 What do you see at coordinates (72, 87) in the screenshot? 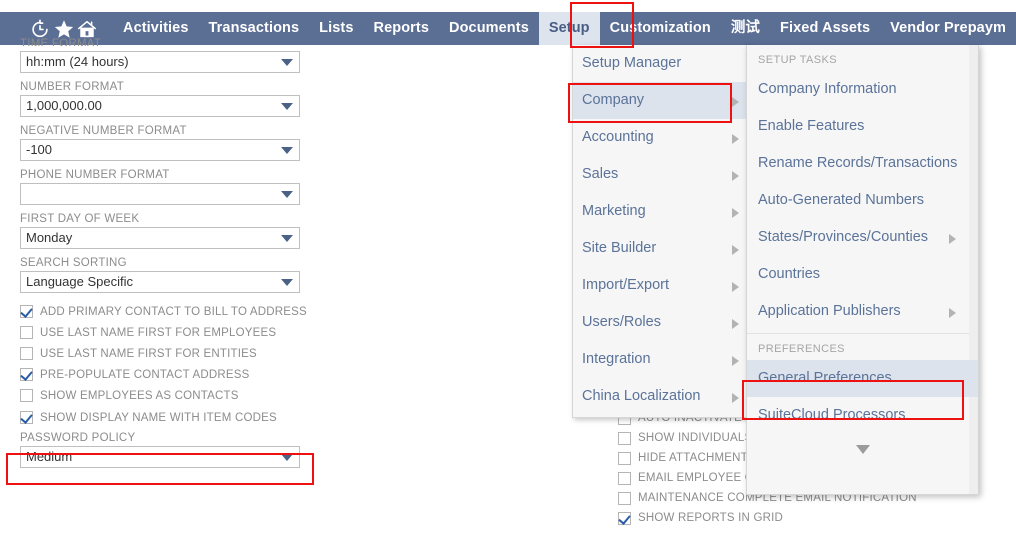
I see `number-format-label: NUMBER FORMAT` at bounding box center [72, 87].